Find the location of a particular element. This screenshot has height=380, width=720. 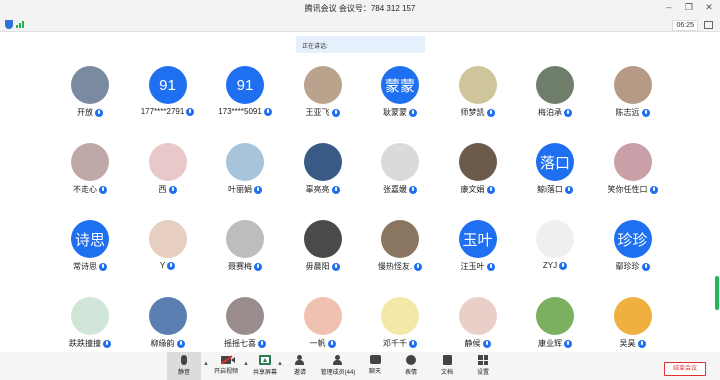

docs-button: 文档 is located at coordinates (447, 366).